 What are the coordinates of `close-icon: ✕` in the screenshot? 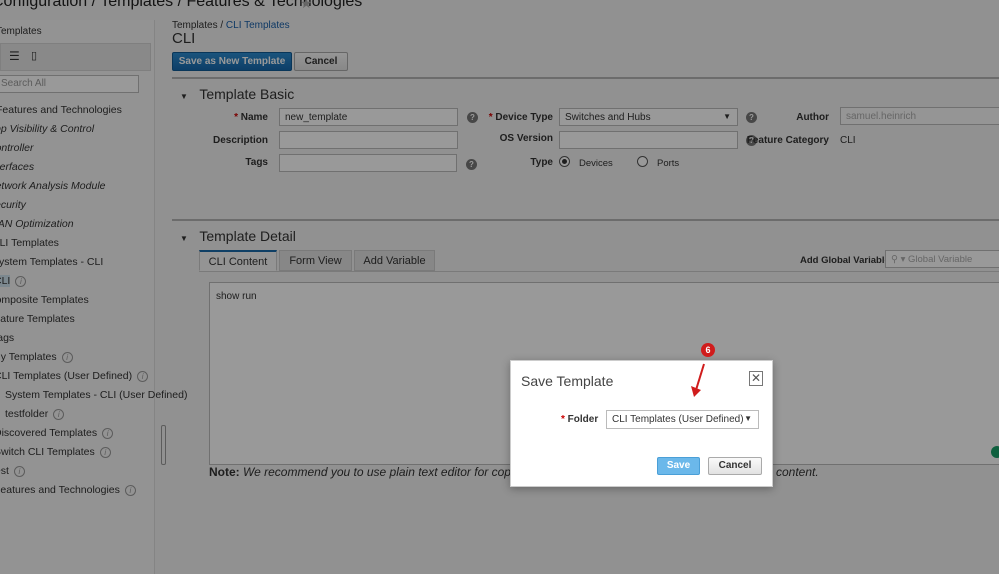 It's located at (756, 378).